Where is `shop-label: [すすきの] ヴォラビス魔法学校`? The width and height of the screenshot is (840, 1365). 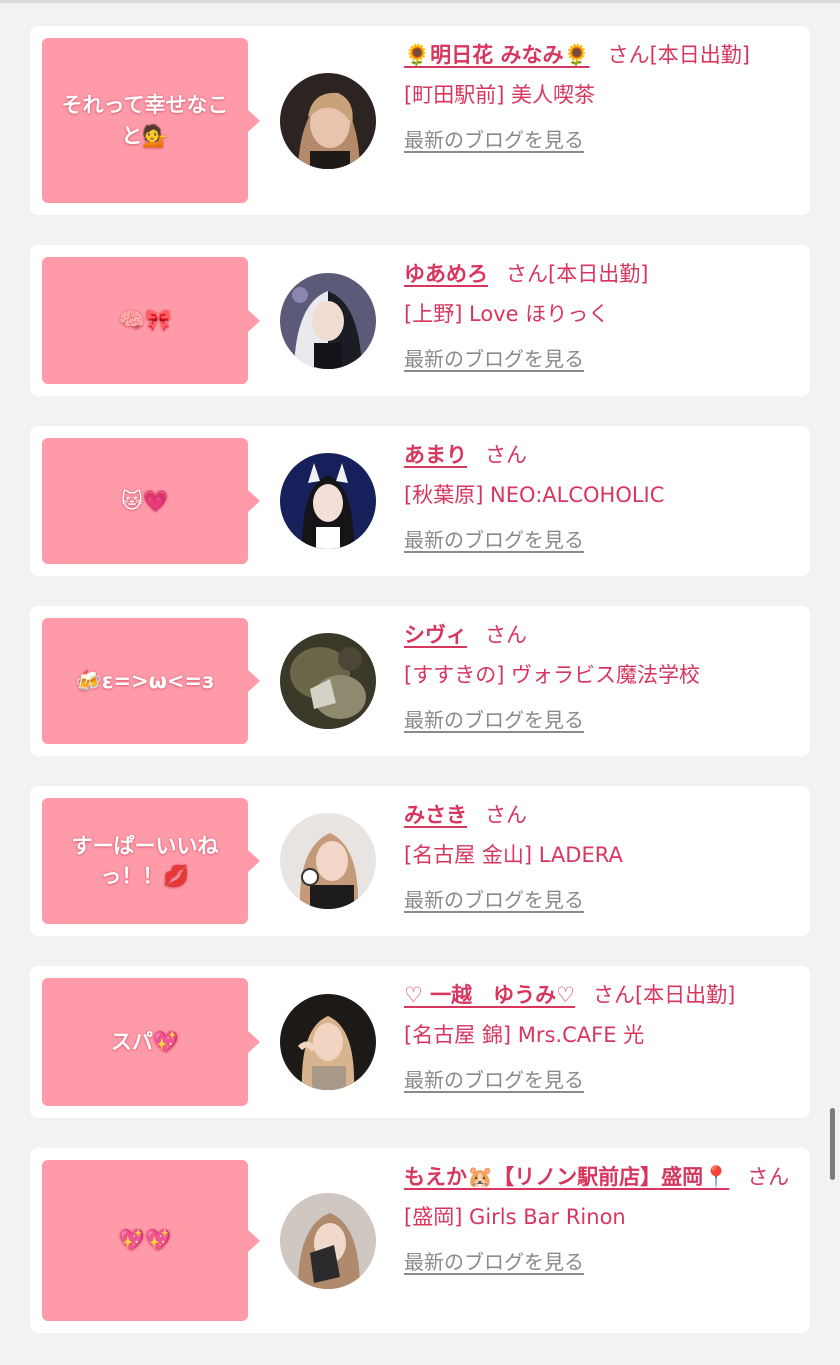
shop-label: [すすきの] ヴォラビス魔法学校 is located at coordinates (598, 676).